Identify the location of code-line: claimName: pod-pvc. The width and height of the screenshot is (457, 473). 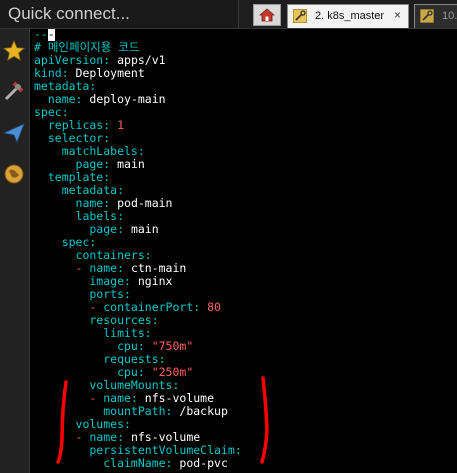
(138, 463).